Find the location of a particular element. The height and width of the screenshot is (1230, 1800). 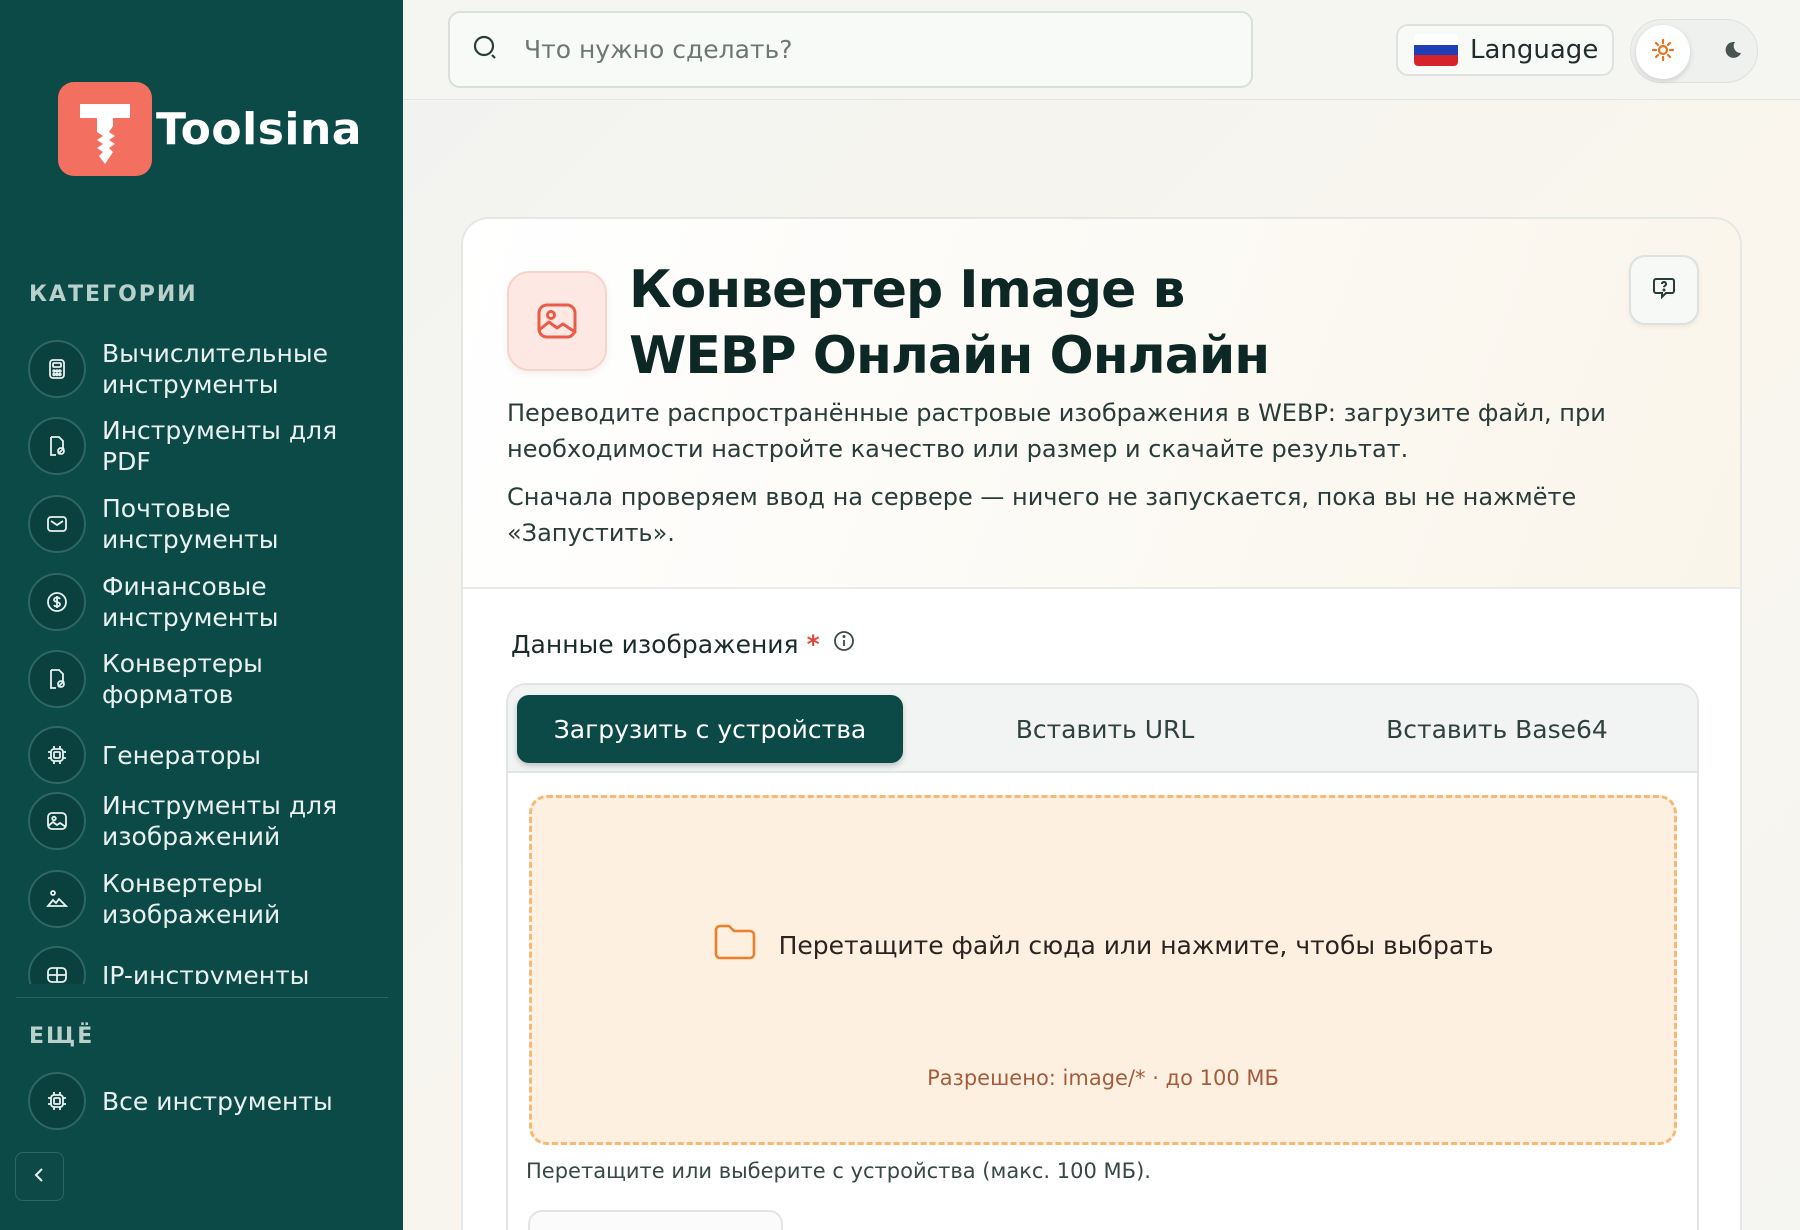

required-mark: * is located at coordinates (813, 644).